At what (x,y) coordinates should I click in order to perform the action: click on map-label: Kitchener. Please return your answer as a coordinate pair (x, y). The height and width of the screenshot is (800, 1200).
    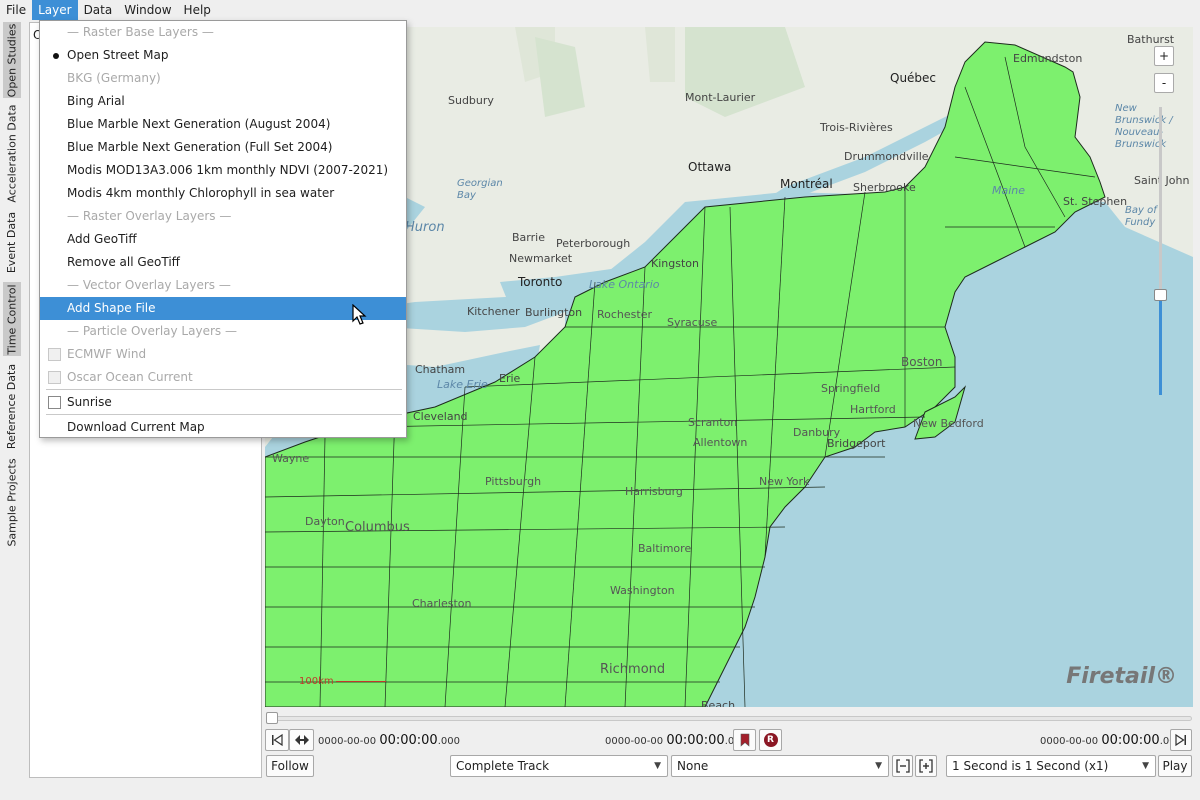
    Looking at the image, I should click on (493, 311).